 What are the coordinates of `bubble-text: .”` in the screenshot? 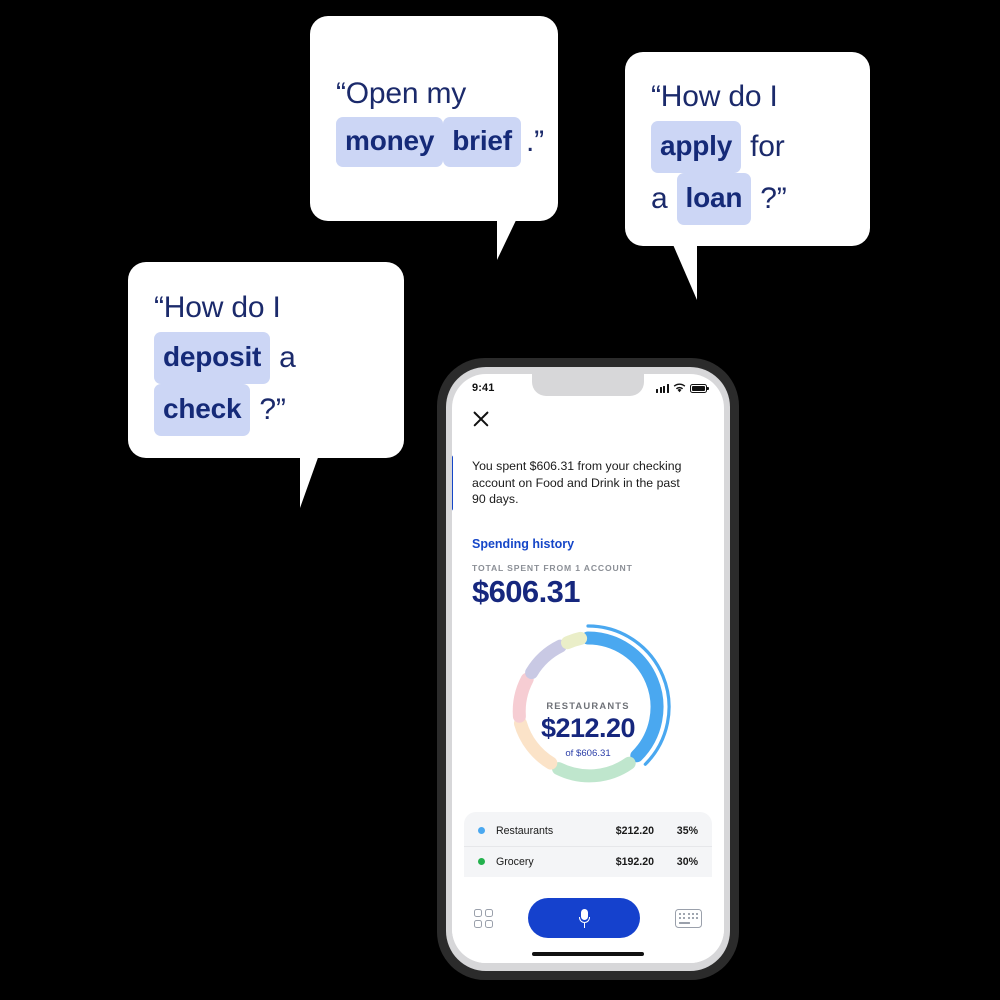 It's located at (534, 141).